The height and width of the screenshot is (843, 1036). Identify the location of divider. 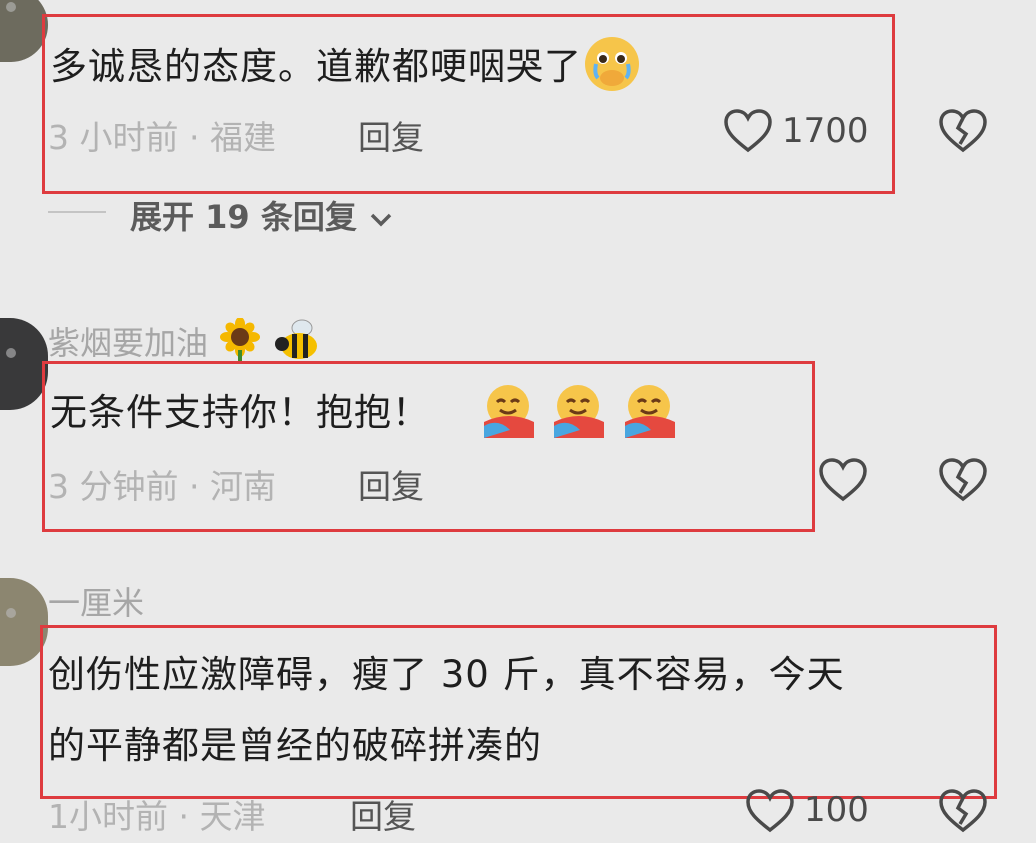
(77, 212).